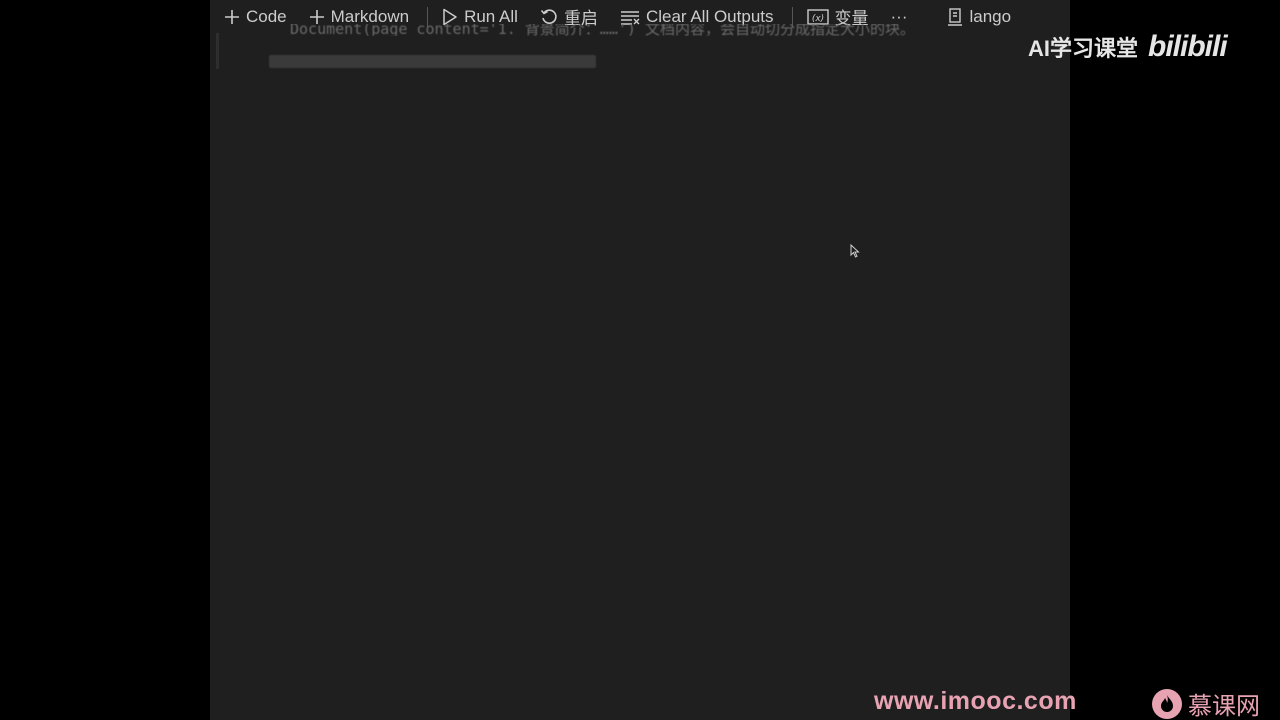 The width and height of the screenshot is (1280, 720). I want to click on add-code-cell-label: Code, so click(266, 16).